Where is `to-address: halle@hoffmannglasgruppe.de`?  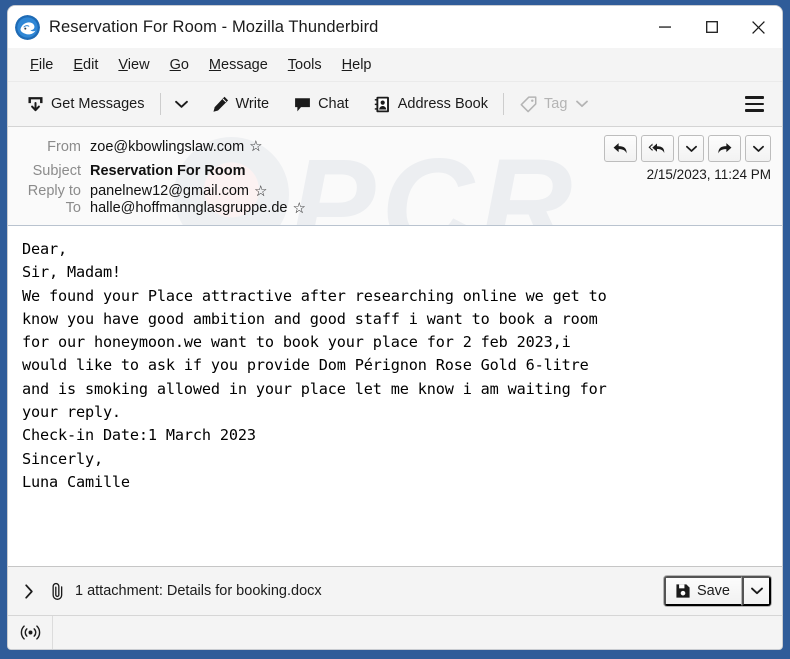 to-address: halle@hoffmannglasgruppe.de is located at coordinates (188, 208).